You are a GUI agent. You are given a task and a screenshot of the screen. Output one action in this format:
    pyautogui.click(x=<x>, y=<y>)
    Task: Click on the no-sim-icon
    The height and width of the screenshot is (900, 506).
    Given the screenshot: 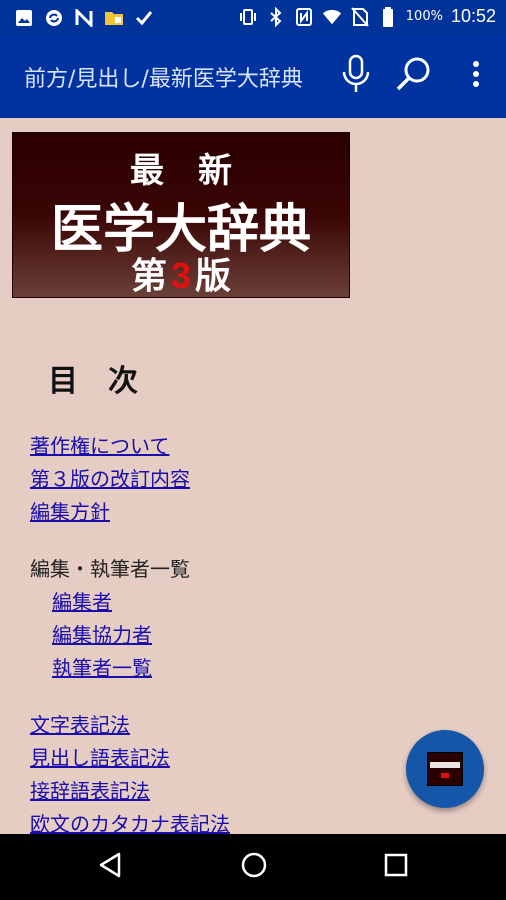 What is the action you would take?
    pyautogui.click(x=360, y=16)
    